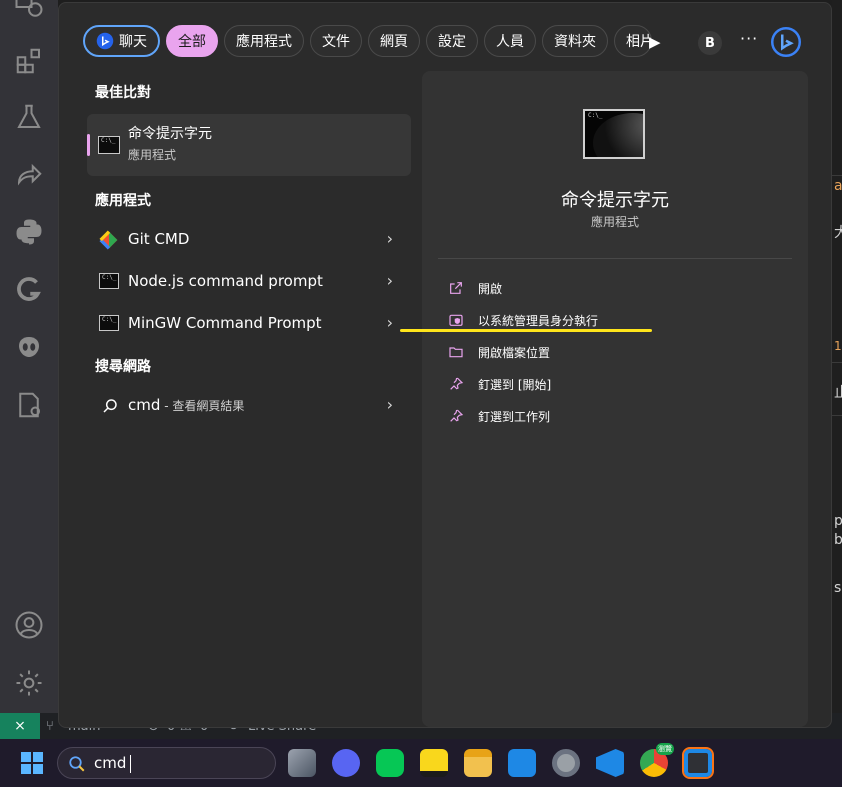 The width and height of the screenshot is (842, 787). What do you see at coordinates (633, 41) in the screenshot?
I see `chip-photos: 相片` at bounding box center [633, 41].